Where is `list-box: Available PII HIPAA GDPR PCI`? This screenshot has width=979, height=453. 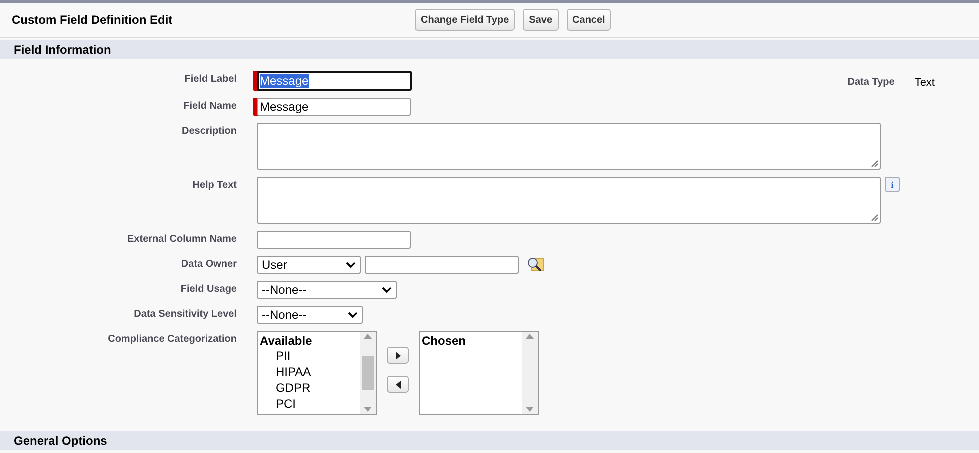
list-box: Available PII HIPAA GDPR PCI is located at coordinates (317, 373).